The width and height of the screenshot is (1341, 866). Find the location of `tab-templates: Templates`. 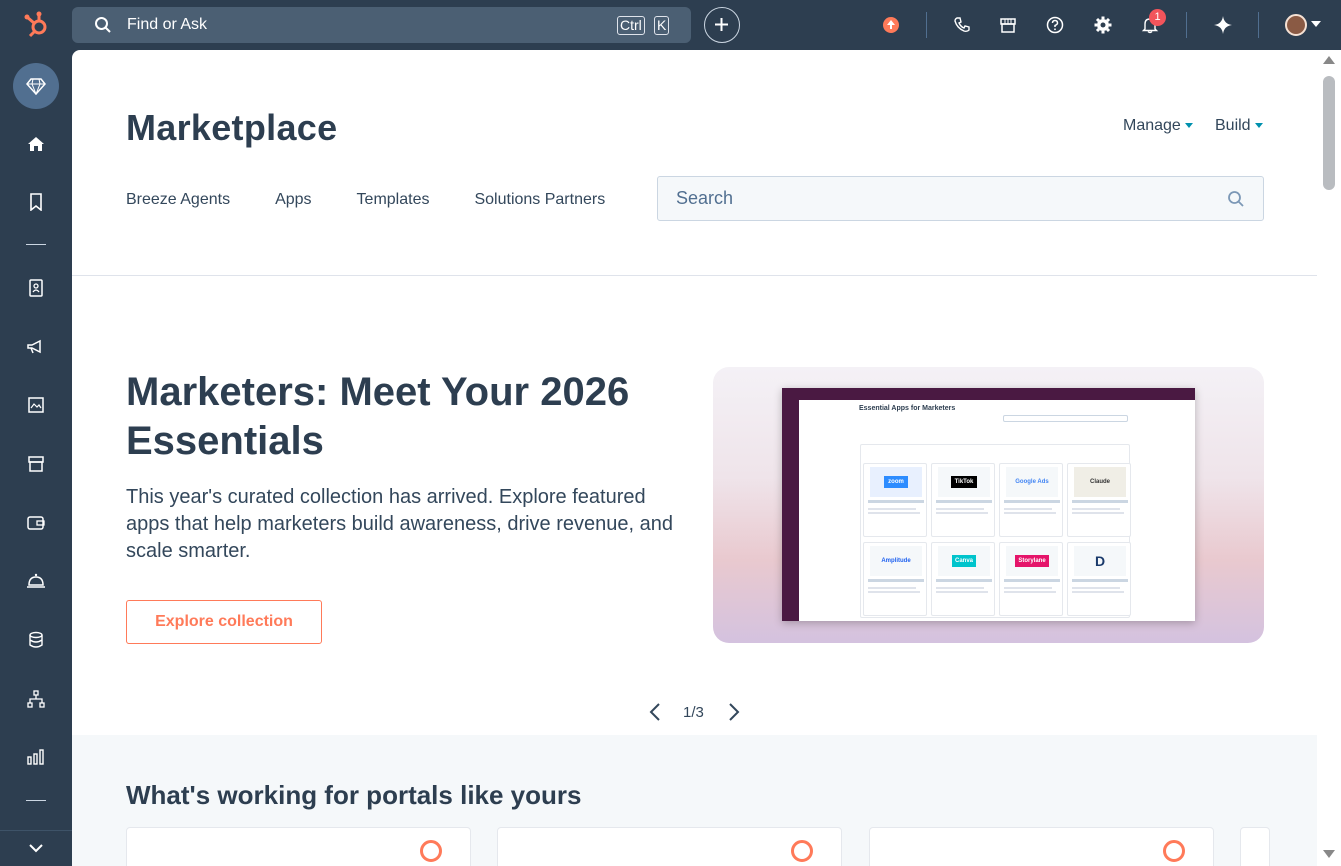

tab-templates: Templates is located at coordinates (393, 200).